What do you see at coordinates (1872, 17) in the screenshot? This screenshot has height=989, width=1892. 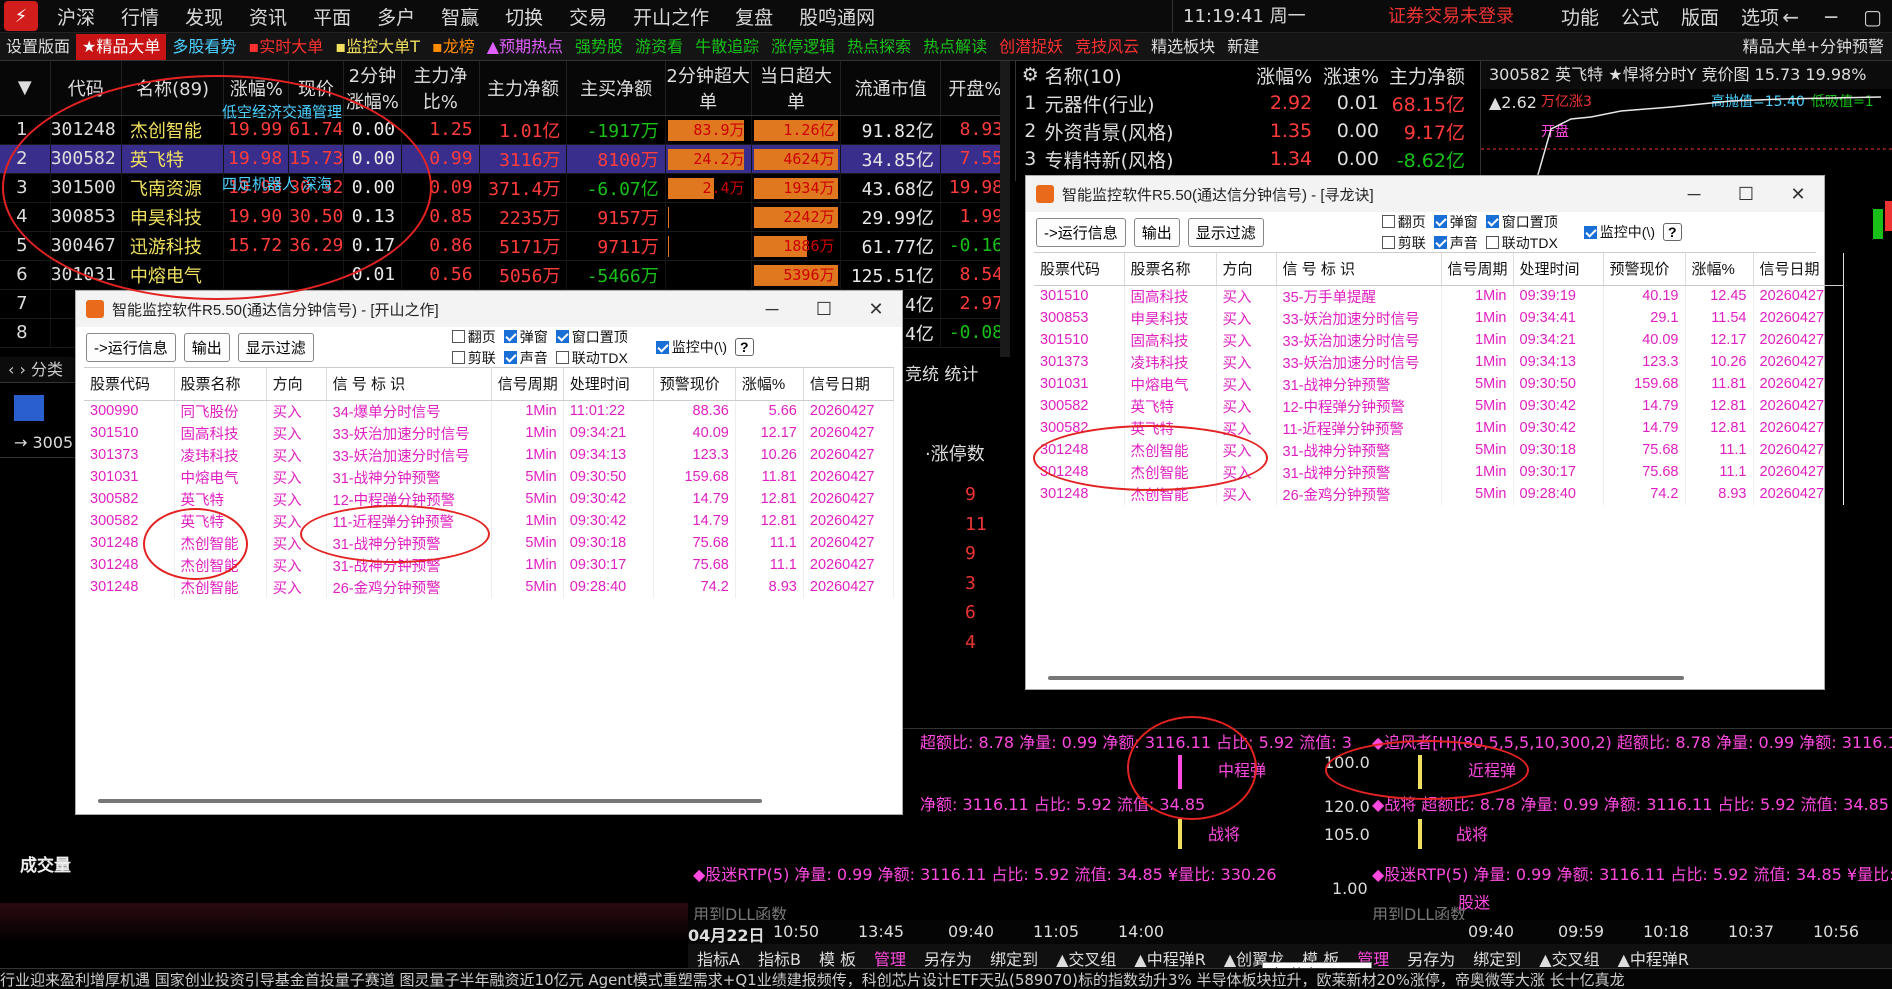 I see `restore-icon: ▢` at bounding box center [1872, 17].